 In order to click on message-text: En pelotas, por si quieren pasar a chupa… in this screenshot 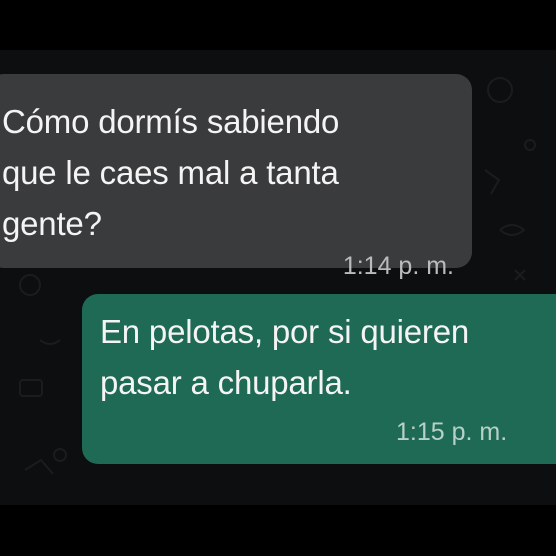, I will do `click(285, 357)`.